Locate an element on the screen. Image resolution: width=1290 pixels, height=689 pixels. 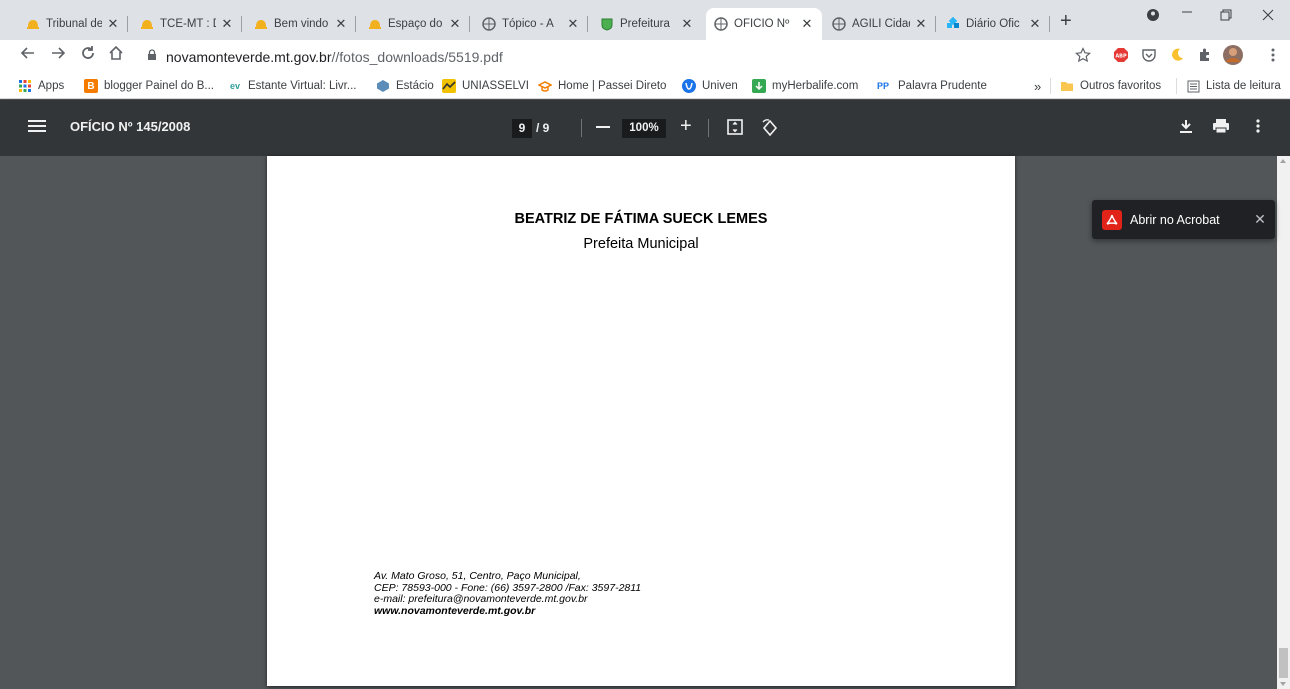
bookmark-palavra-prudente: PP Palavra Prudente is located at coordinates (930, 86).